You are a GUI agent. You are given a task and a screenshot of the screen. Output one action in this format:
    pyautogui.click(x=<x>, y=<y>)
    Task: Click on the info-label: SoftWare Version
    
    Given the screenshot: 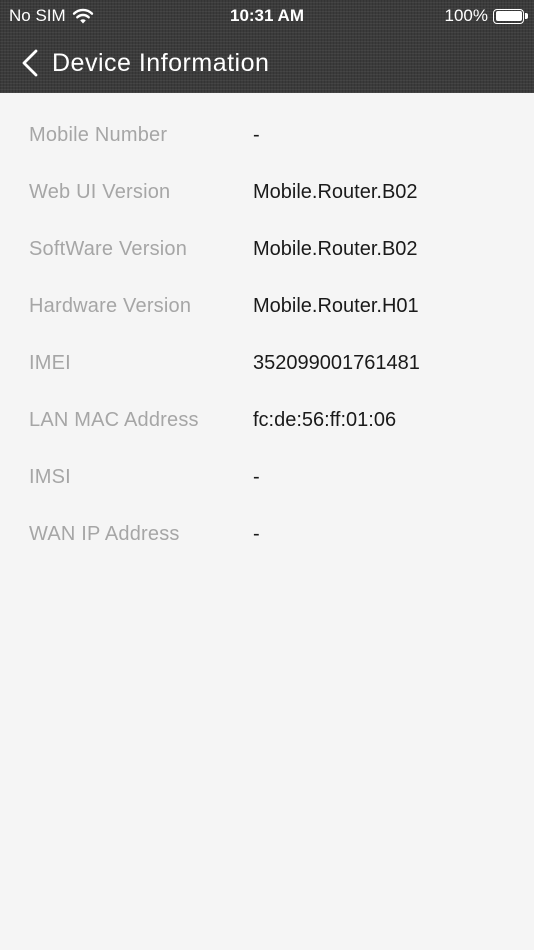 What is the action you would take?
    pyautogui.click(x=108, y=249)
    